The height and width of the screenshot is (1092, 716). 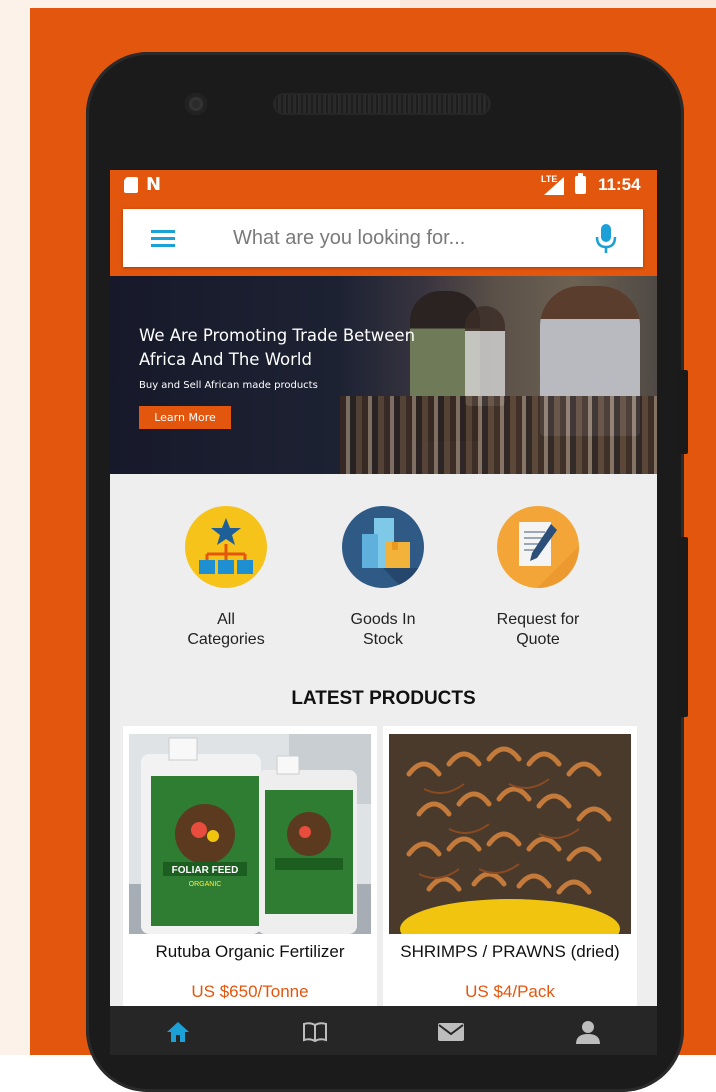 What do you see at coordinates (382, 104) in the screenshot?
I see `earpiece-speaker` at bounding box center [382, 104].